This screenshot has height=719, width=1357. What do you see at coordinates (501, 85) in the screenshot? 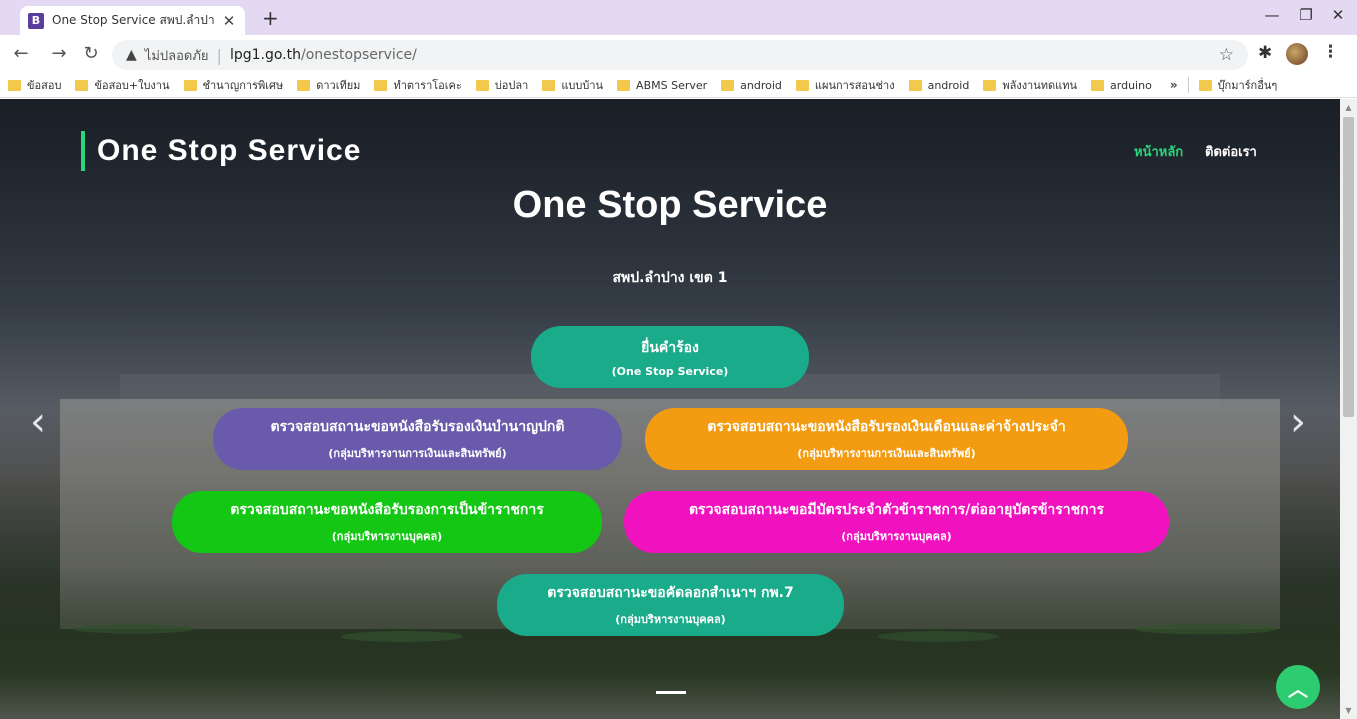
I see `bookmark-item: บ่อปลา` at bounding box center [501, 85].